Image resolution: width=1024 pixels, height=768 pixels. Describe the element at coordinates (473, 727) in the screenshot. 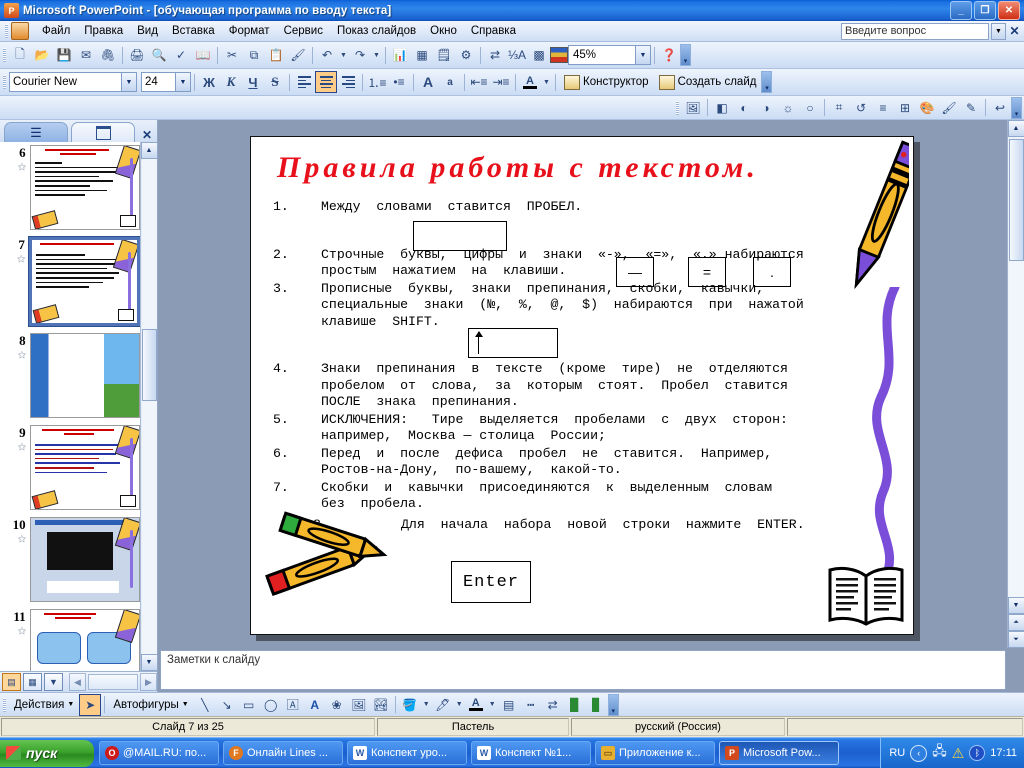

I see `status-design-template: Пастель` at that location.